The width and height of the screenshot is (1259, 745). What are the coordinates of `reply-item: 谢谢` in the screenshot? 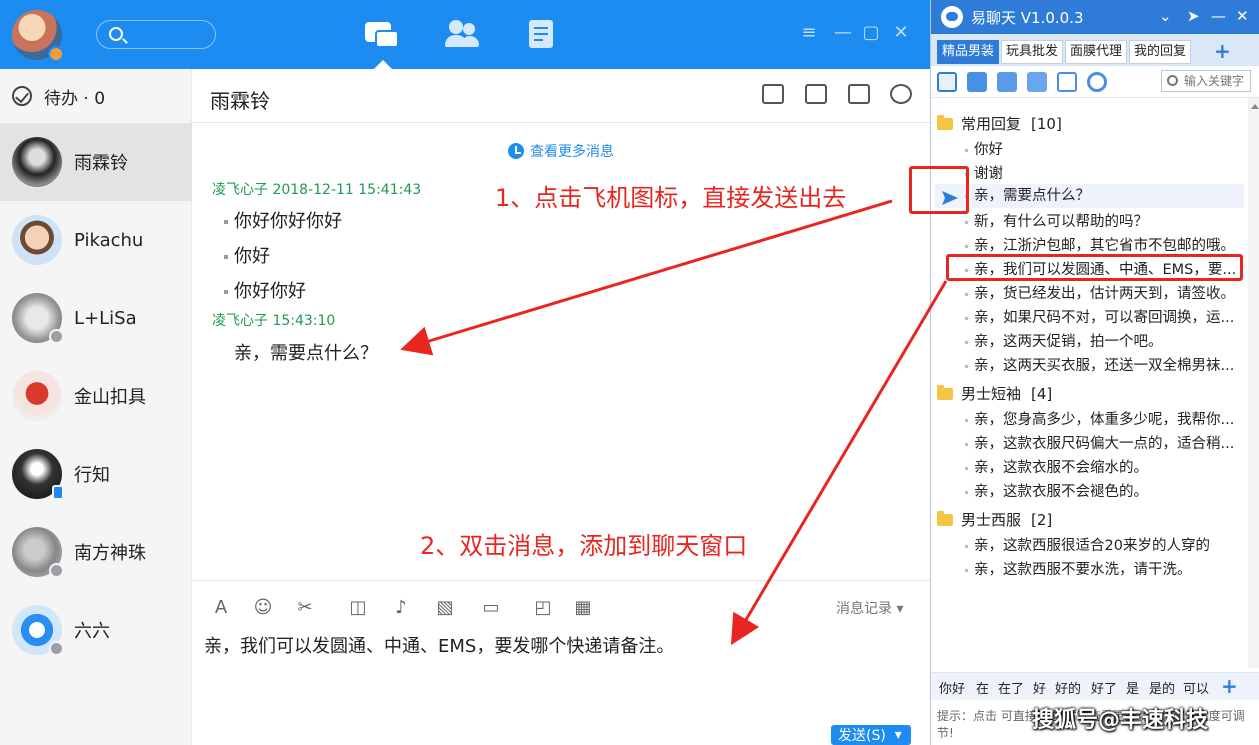 It's located at (984, 172).